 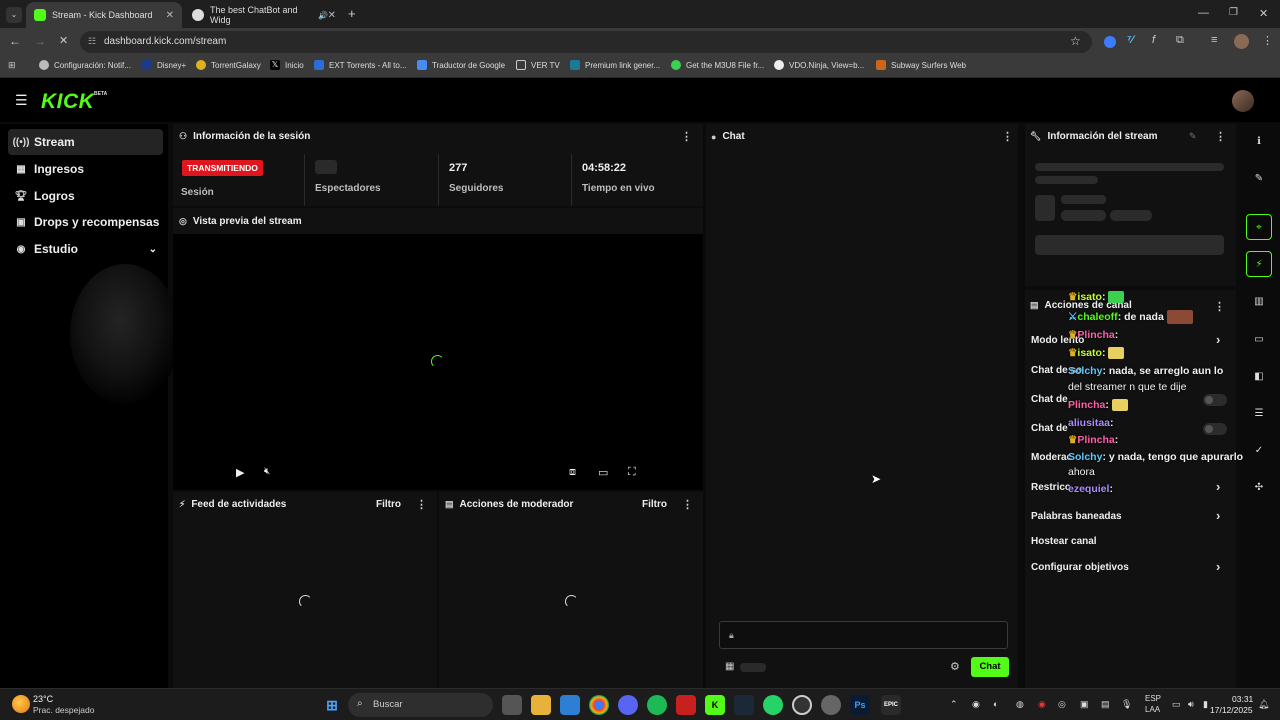 What do you see at coordinates (264, 15) in the screenshot?
I see `tab-chatbot: The best ChatBot and Widg 🔊 ✕` at bounding box center [264, 15].